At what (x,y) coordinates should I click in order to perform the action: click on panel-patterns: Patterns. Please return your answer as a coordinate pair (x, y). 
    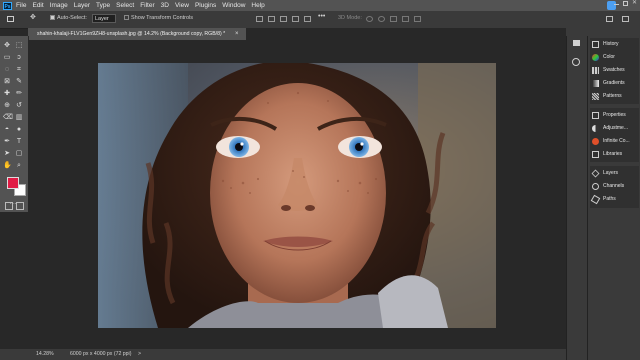
    Looking at the image, I should click on (607, 96).